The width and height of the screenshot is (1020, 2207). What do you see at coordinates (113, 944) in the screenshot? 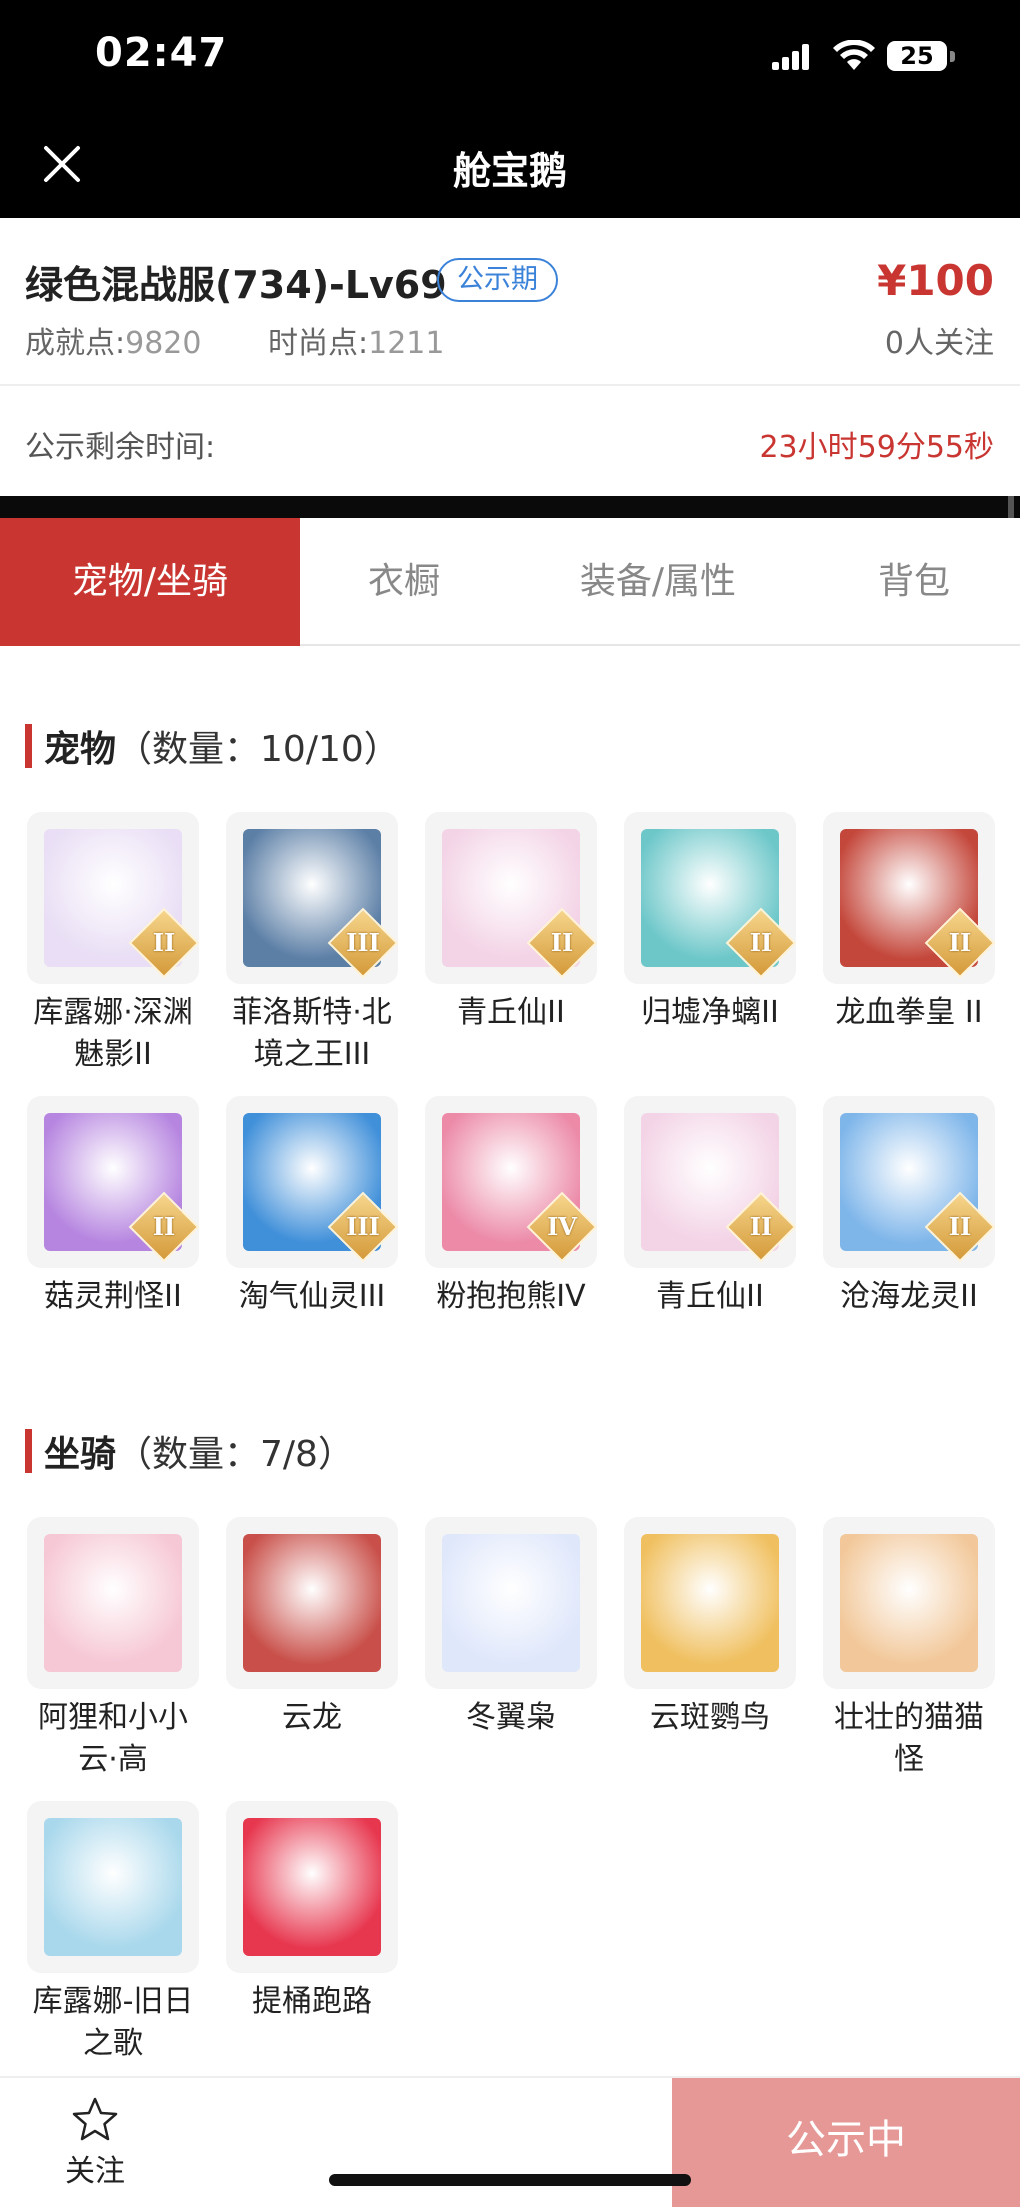
I see `pet-card: II 库露娜·深渊魅影II` at bounding box center [113, 944].